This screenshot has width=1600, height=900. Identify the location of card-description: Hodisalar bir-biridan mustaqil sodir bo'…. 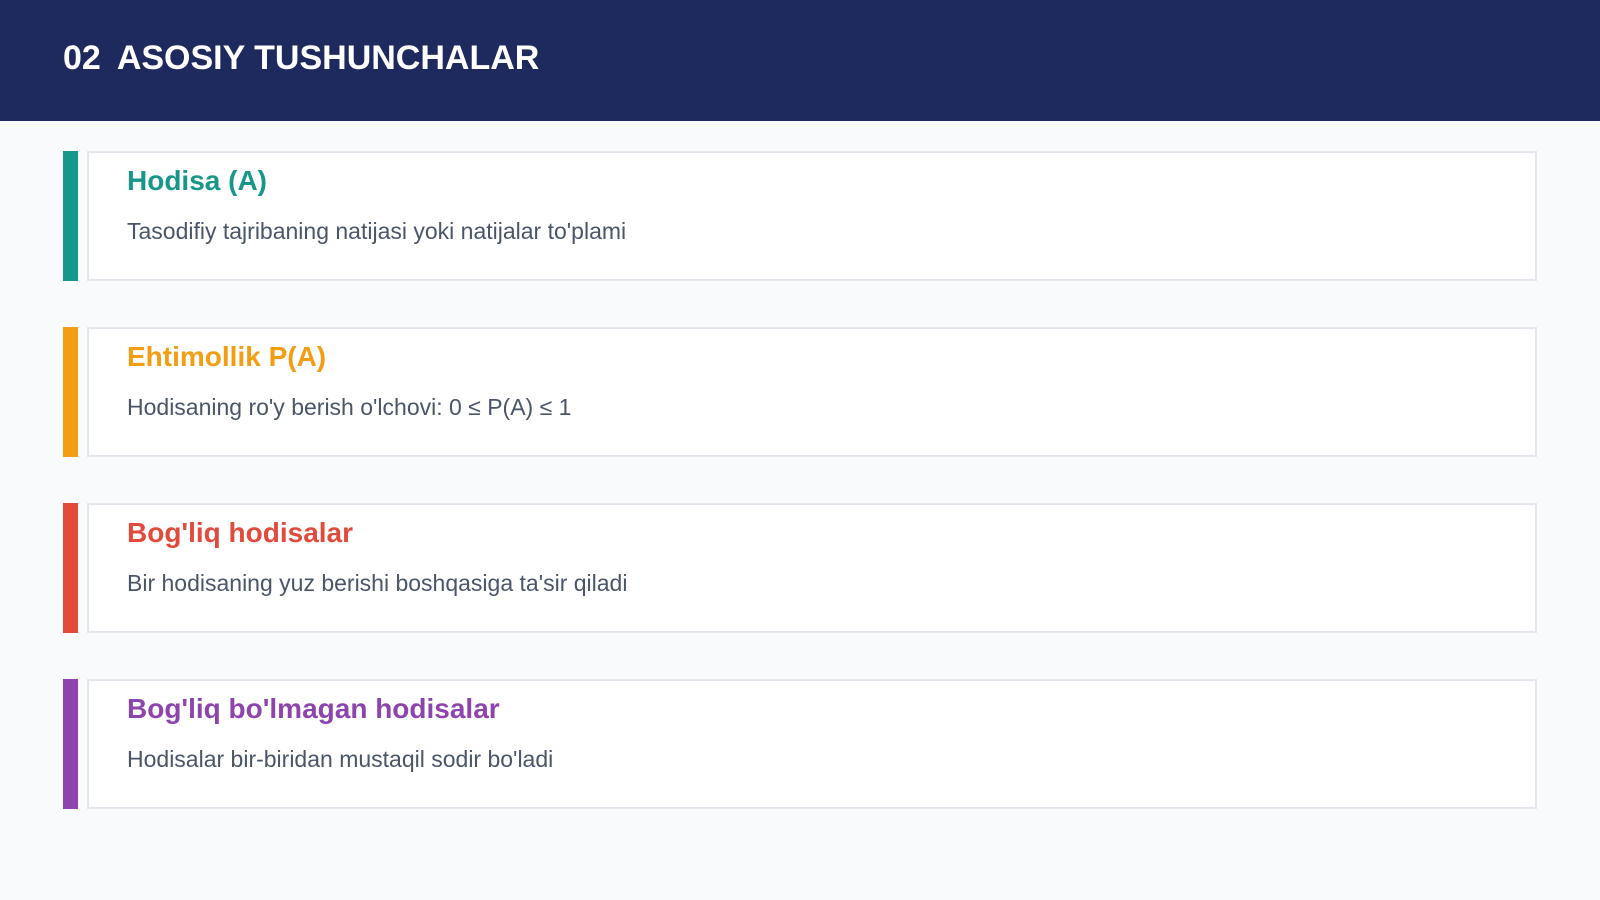
(340, 759).